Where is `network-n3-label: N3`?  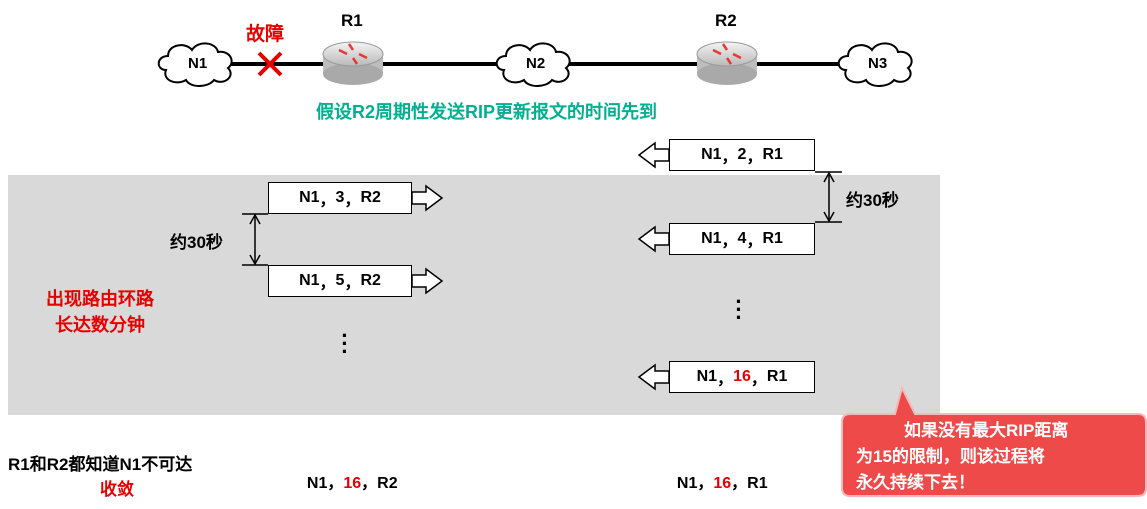 network-n3-label: N3 is located at coordinates (878, 63).